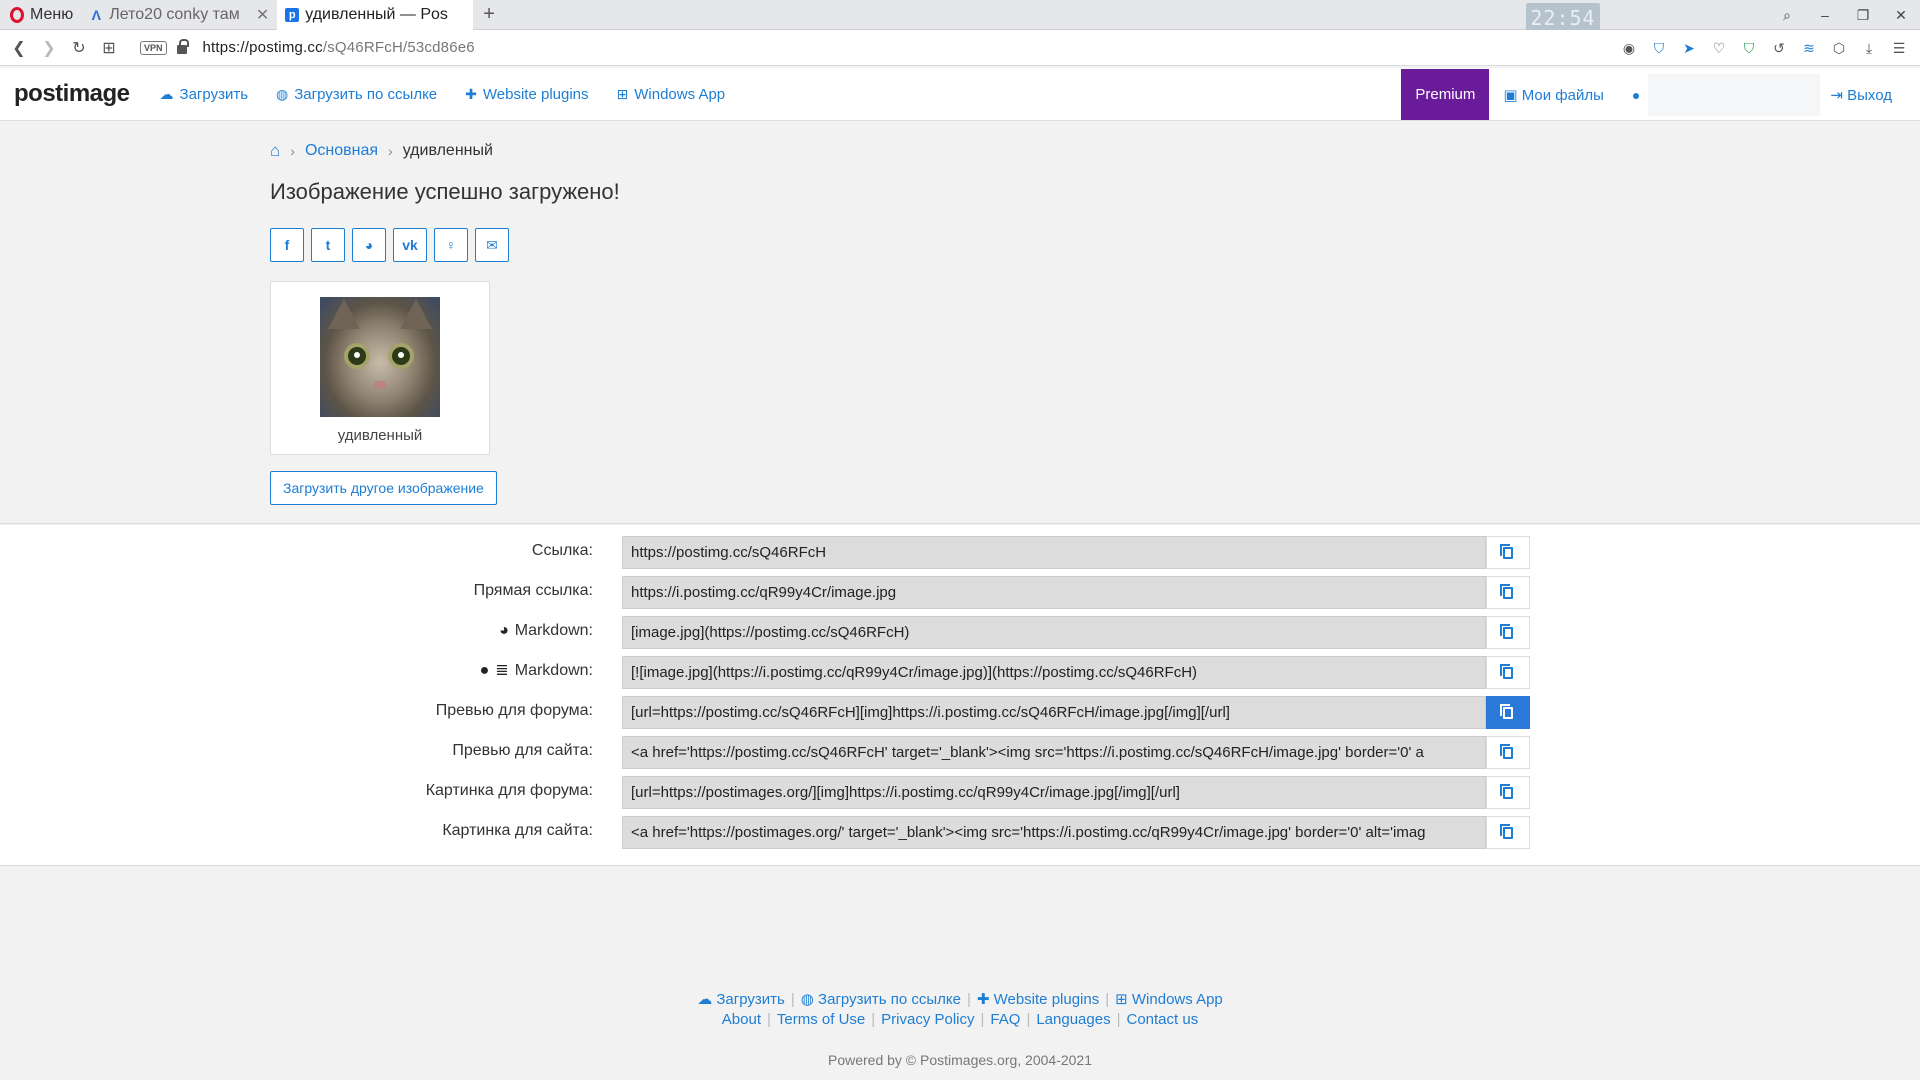 The width and height of the screenshot is (1920, 1080). I want to click on page-title: Изображение успешно загружено!, so click(445, 191).